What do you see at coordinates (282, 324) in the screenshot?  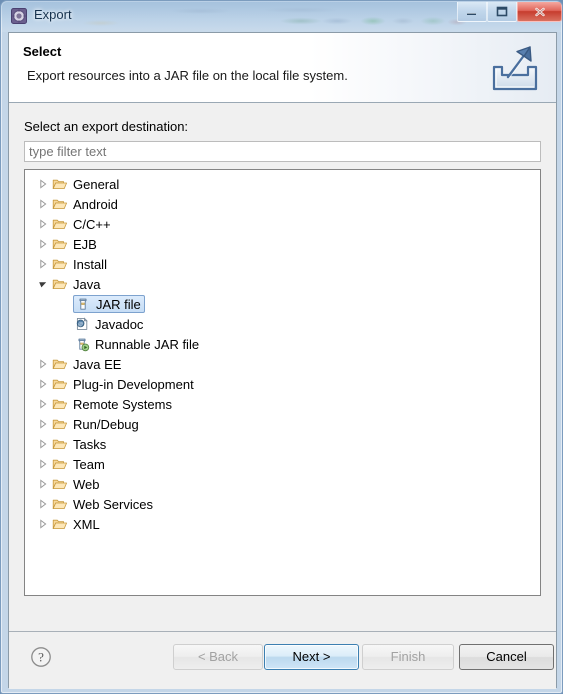 I see `tree-item-javadoc: @ Javadoc` at bounding box center [282, 324].